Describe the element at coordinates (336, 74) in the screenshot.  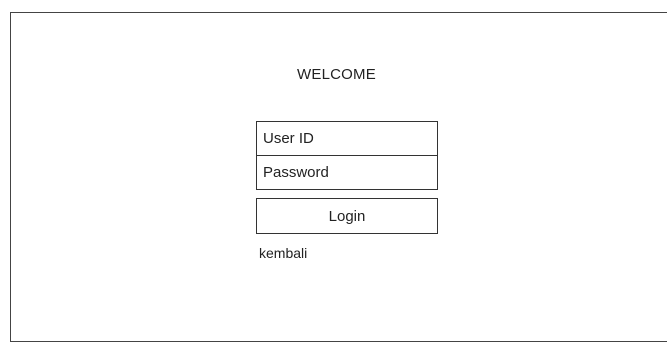
I see `page-title: WELCOME` at that location.